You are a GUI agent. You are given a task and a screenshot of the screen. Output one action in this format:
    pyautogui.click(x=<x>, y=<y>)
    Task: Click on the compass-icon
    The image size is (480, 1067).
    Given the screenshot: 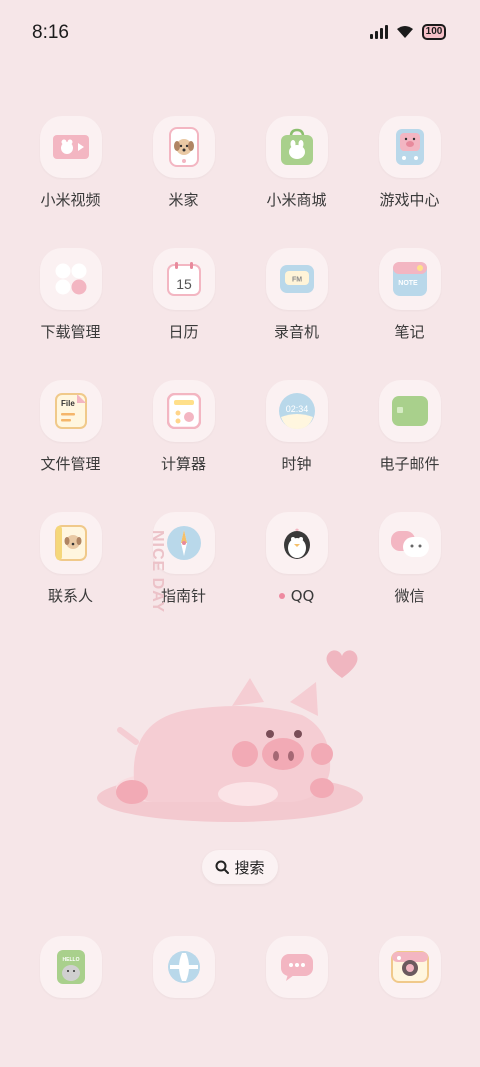 What is the action you would take?
    pyautogui.click(x=183, y=543)
    